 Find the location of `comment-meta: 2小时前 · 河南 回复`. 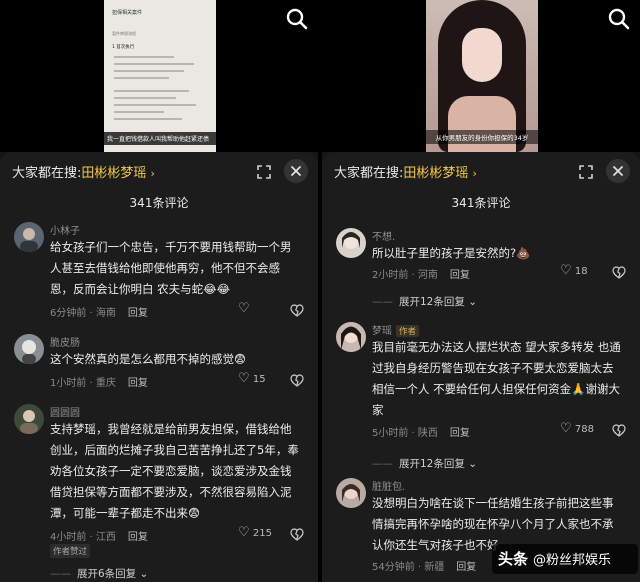

comment-meta: 2小时前 · 河南 回复 is located at coordinates (421, 273).